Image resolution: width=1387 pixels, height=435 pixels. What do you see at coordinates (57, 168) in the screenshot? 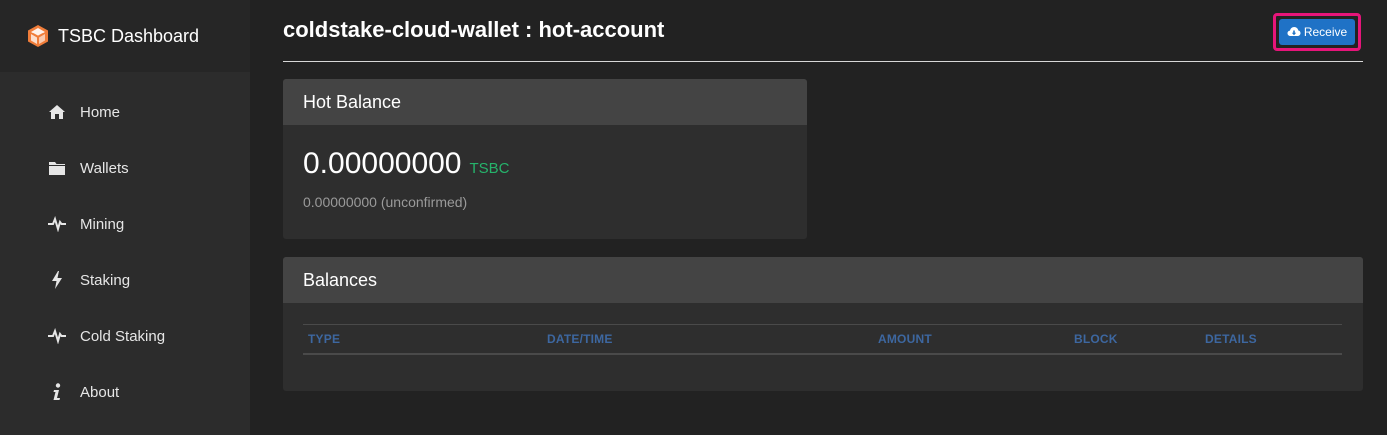
I see `folder-icon` at bounding box center [57, 168].